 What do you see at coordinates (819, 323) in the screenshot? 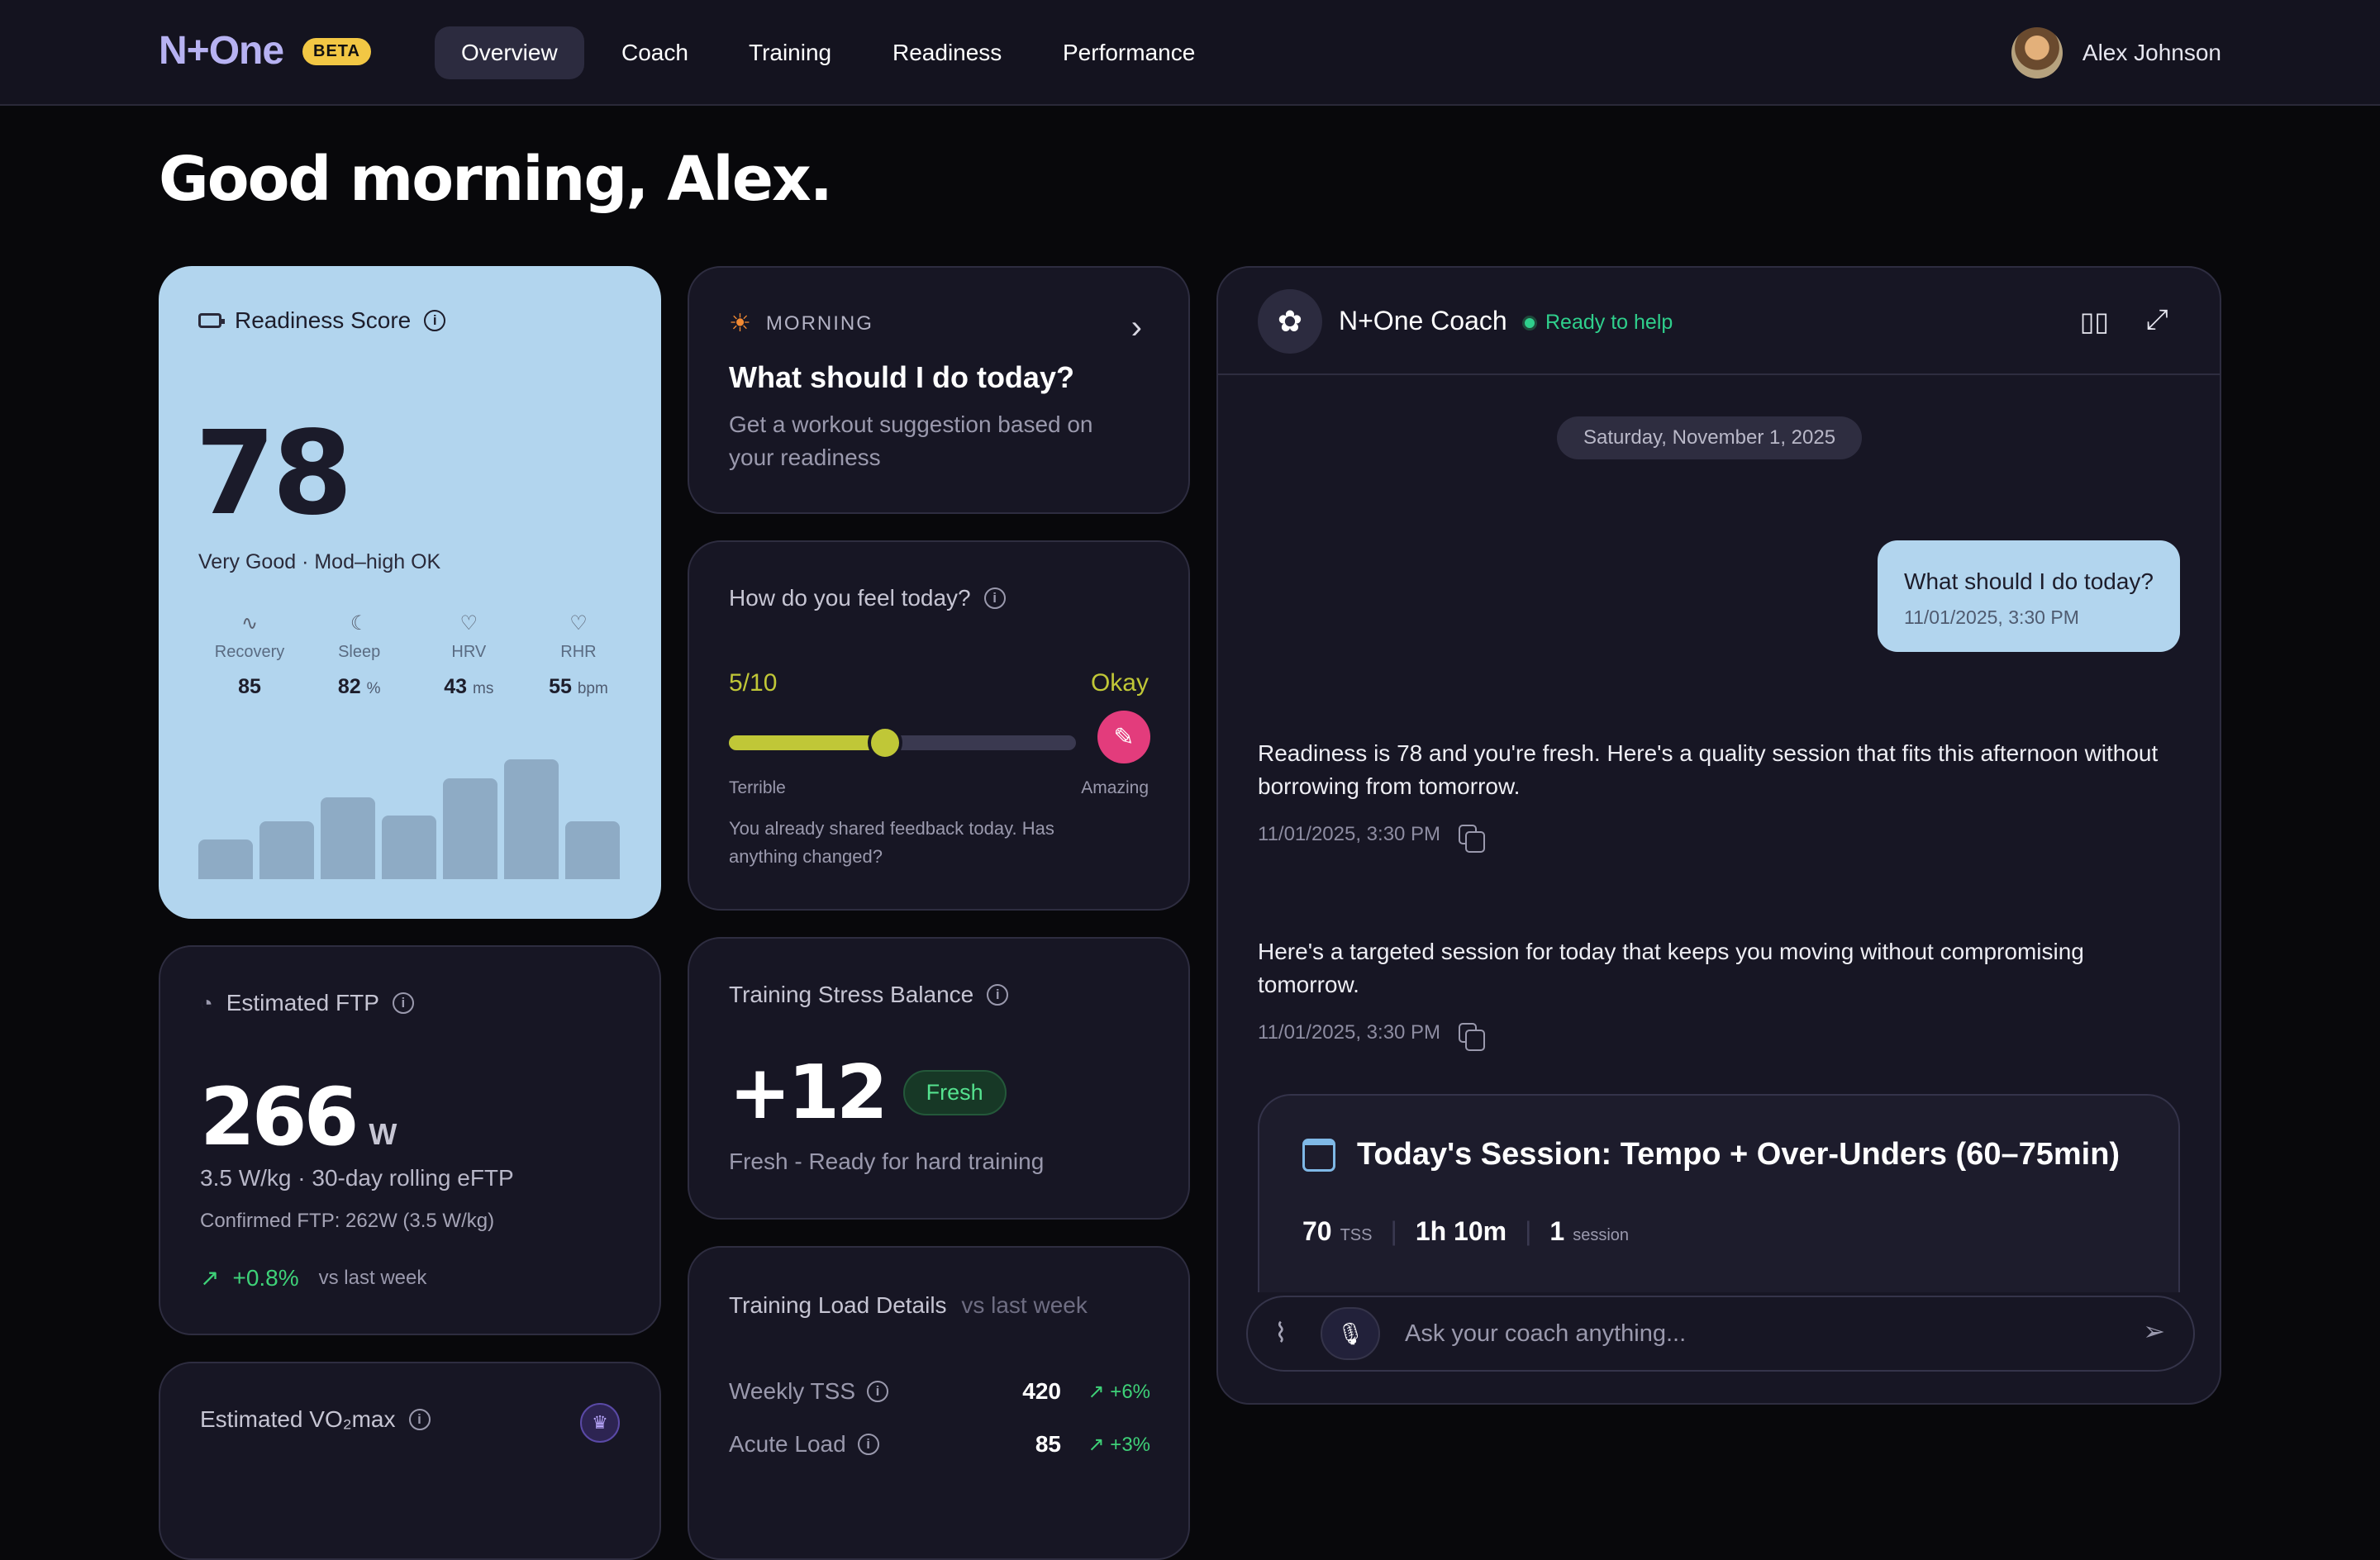
I see `morning-tag: MORNING` at bounding box center [819, 323].